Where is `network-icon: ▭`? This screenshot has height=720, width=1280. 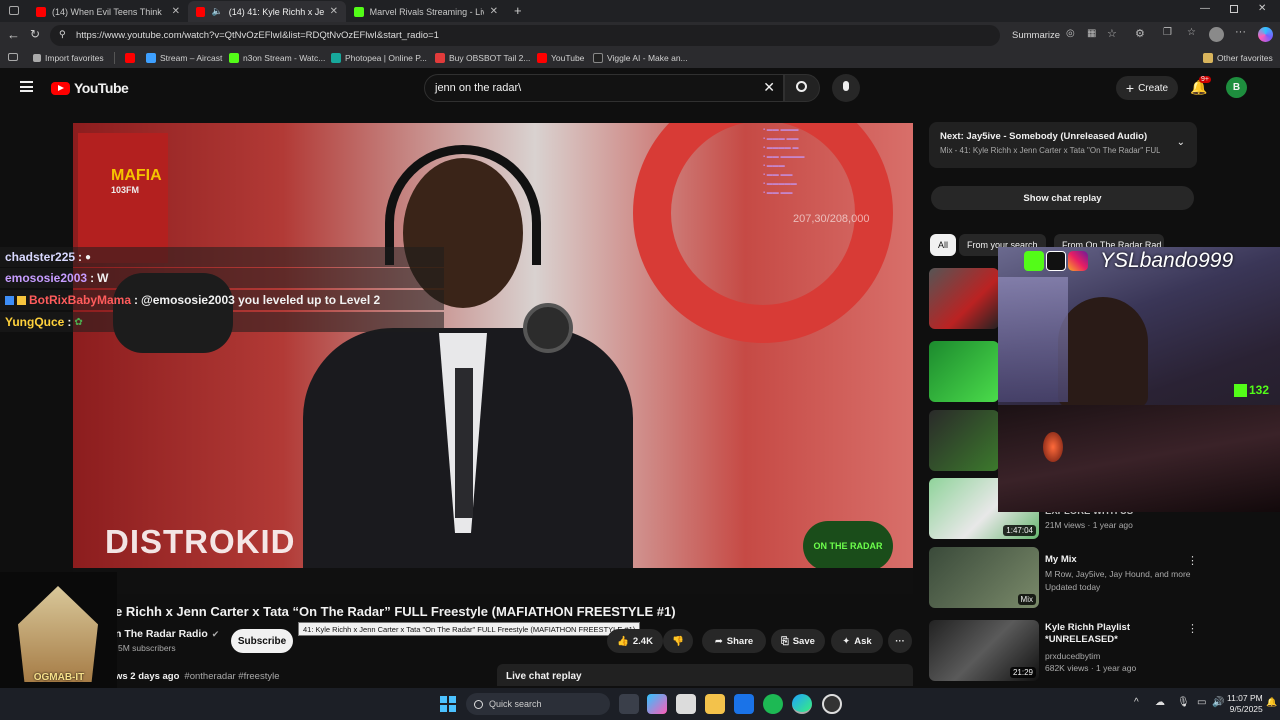
network-icon: ▭ is located at coordinates (1201, 702).